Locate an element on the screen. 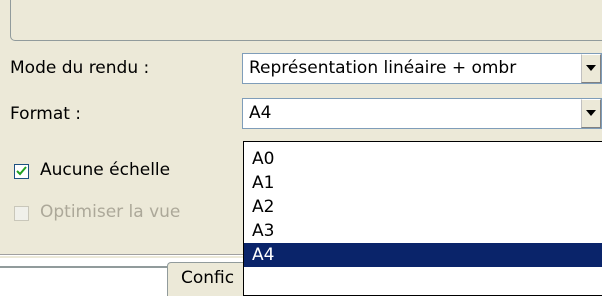  format-option-a1: A1 is located at coordinates (423, 183).